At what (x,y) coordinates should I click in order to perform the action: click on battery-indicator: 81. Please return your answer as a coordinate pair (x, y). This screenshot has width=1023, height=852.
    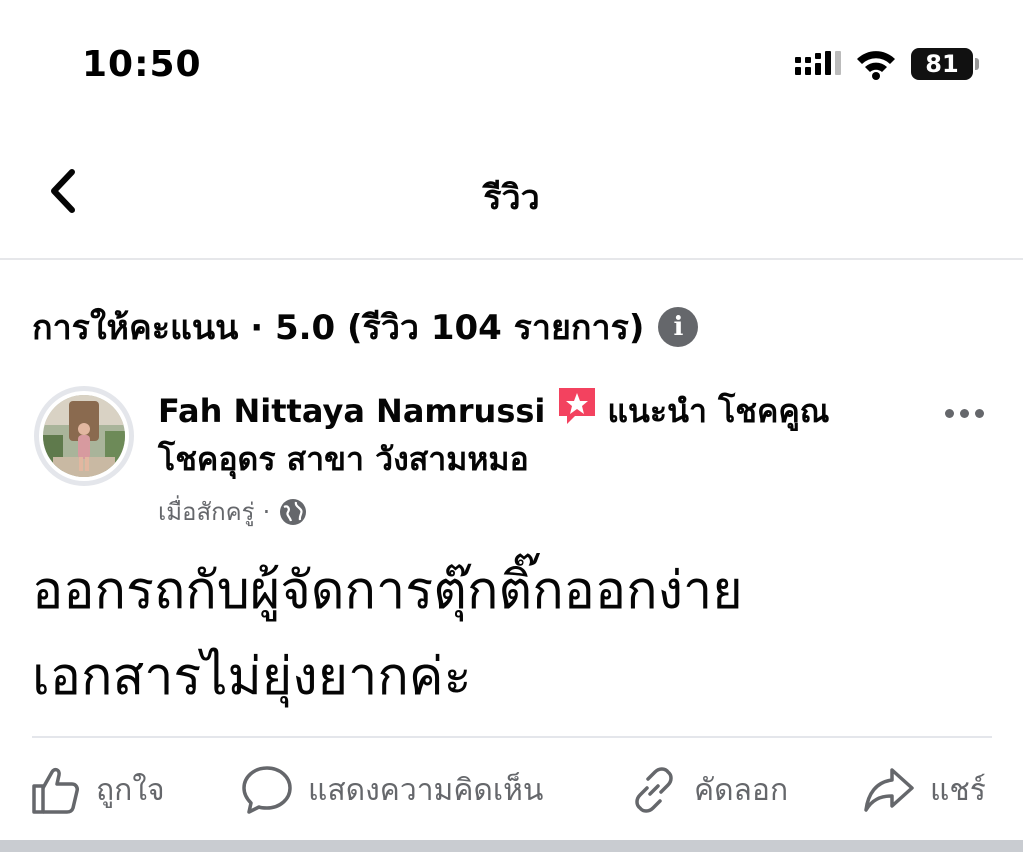
    Looking at the image, I should click on (945, 64).